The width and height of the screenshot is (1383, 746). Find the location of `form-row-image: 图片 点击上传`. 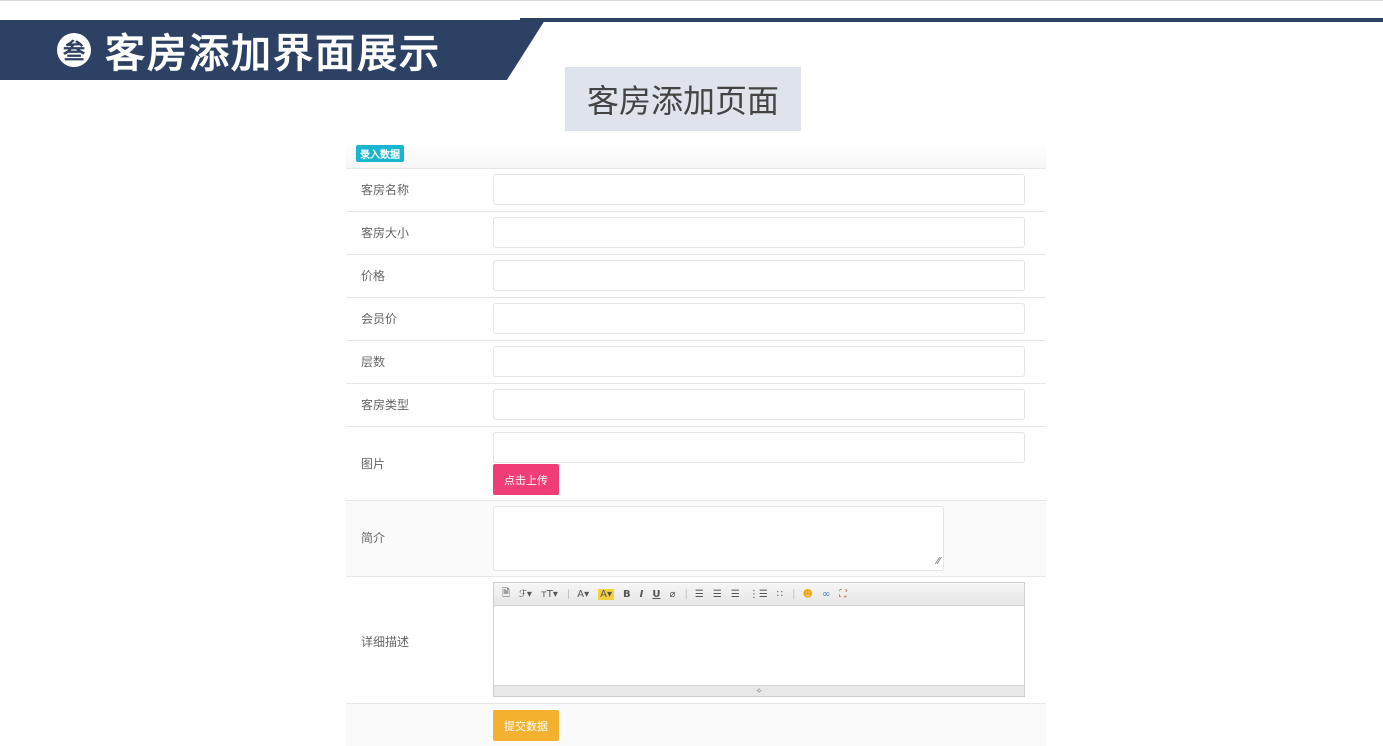

form-row-image: 图片 点击上传 is located at coordinates (696, 463).